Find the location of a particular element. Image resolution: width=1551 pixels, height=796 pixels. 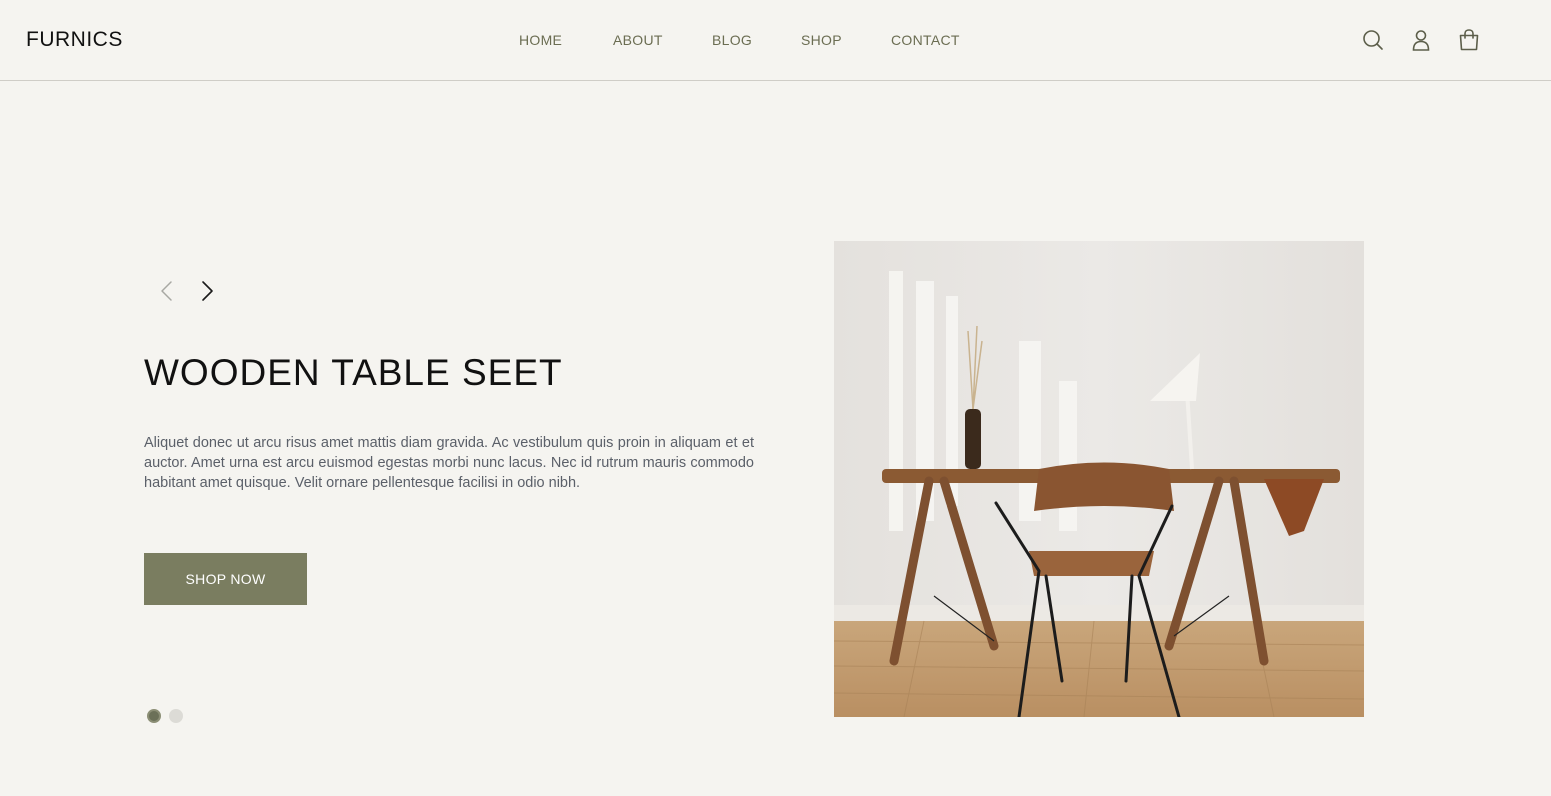

shopping-bag-icon is located at coordinates (1469, 40).